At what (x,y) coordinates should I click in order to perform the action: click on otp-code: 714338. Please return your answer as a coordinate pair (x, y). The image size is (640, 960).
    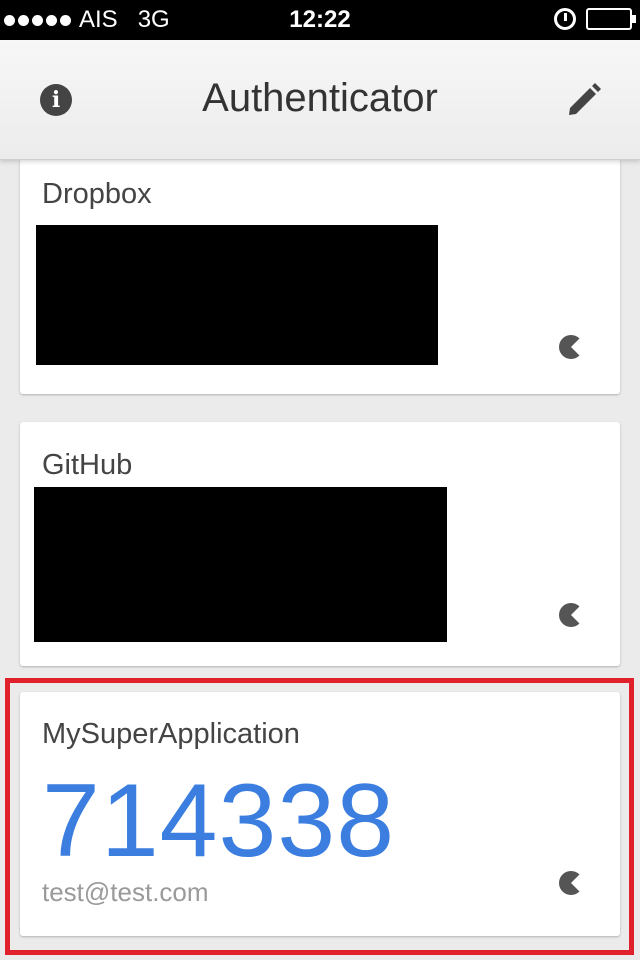
    Looking at the image, I should click on (219, 821).